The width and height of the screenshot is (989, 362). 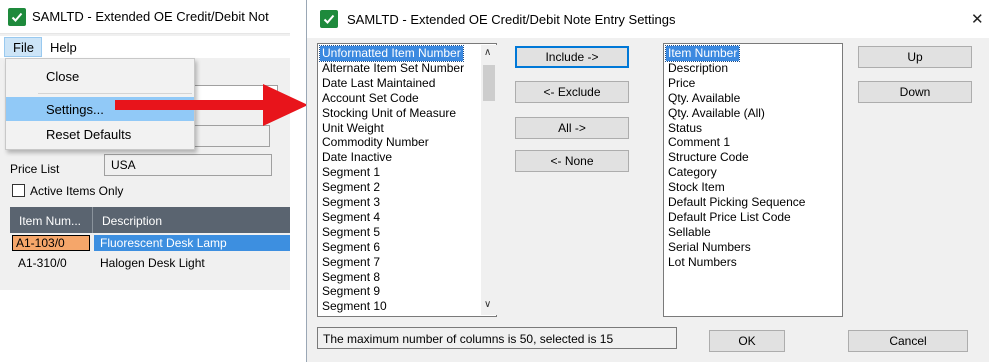 What do you see at coordinates (123, 165) in the screenshot?
I see `price-list-value: USA` at bounding box center [123, 165].